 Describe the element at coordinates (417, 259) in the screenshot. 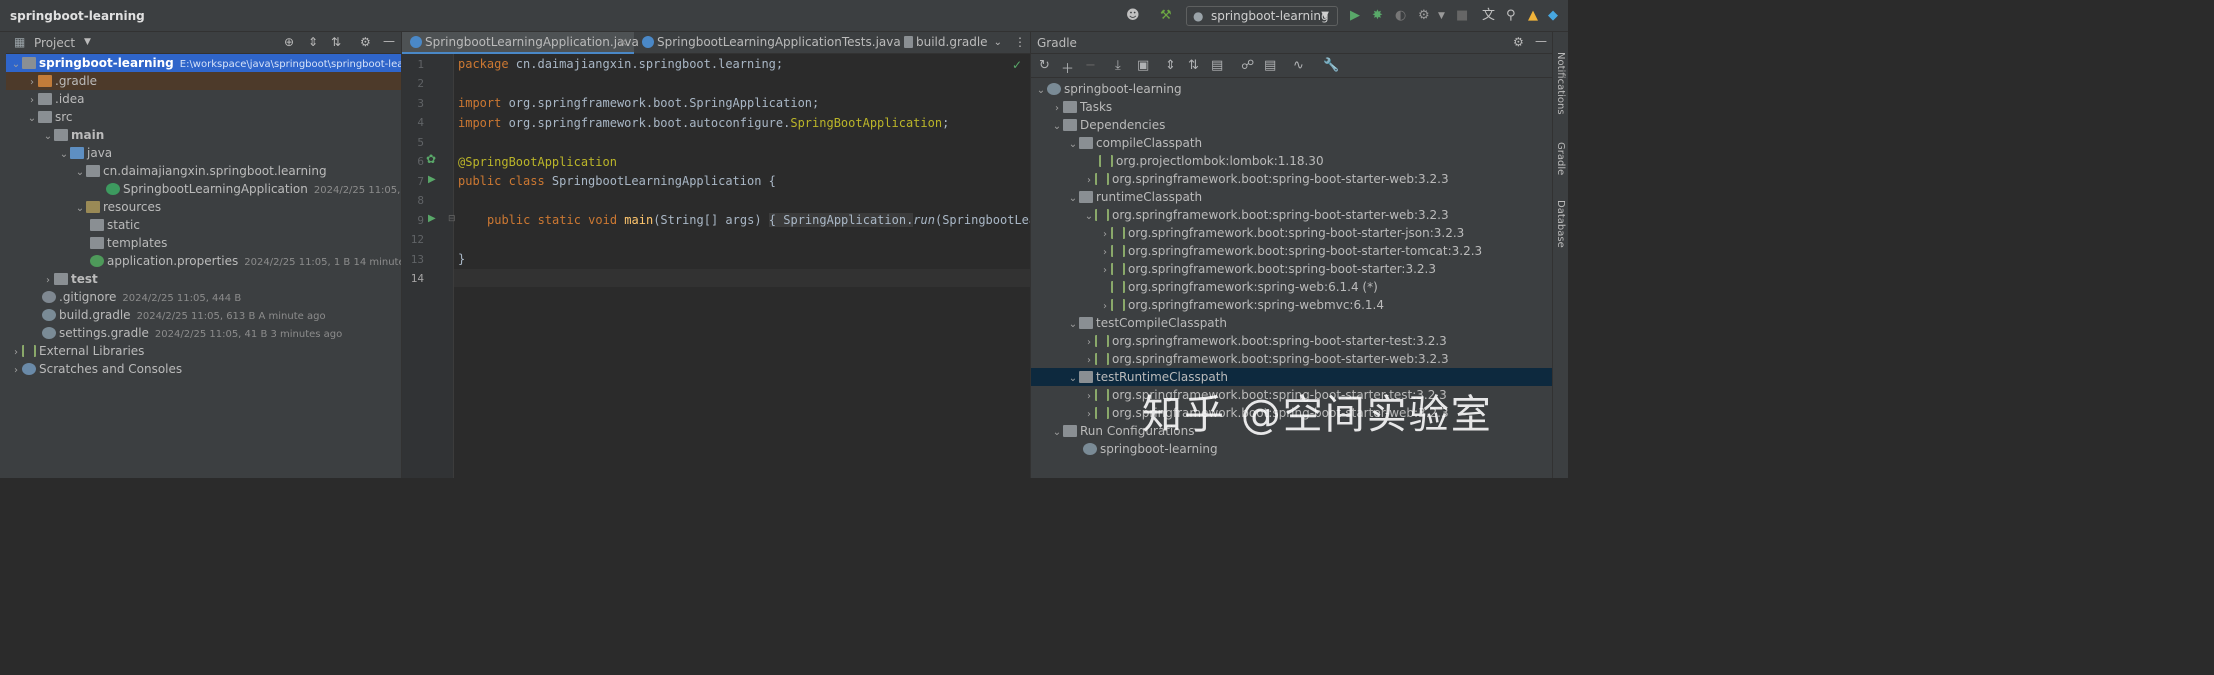

I see `line-number: 13` at that location.